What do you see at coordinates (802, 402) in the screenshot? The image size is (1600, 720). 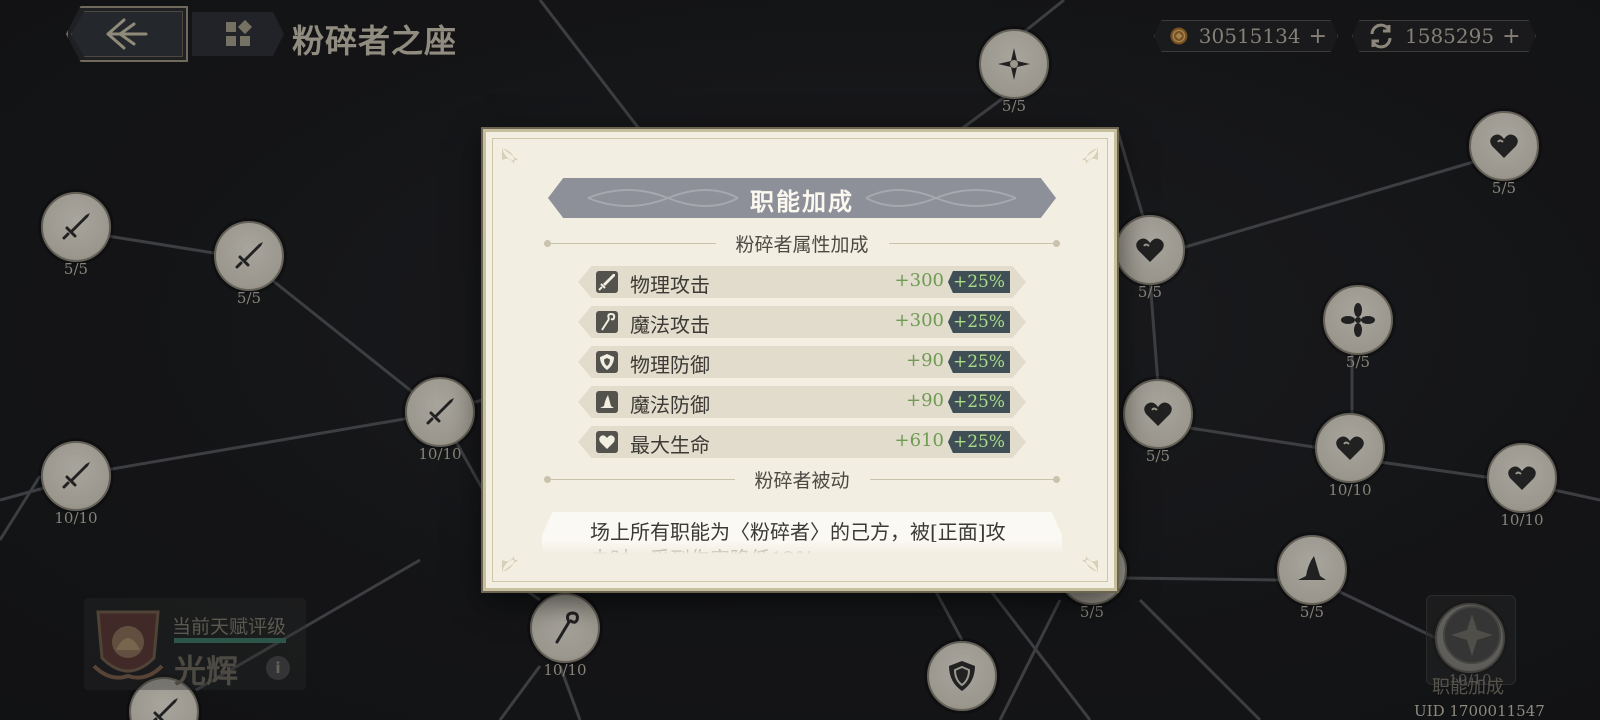 I see `stat-row: 魔法防御 +90 +25%` at bounding box center [802, 402].